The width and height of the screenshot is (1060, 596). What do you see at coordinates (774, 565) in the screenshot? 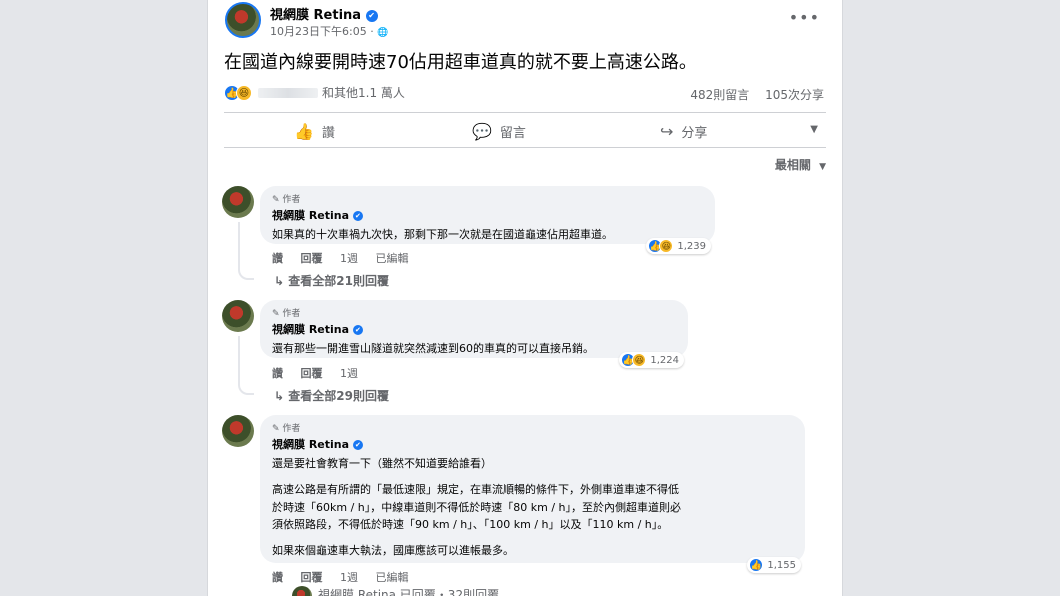
I see `comment-reactions: 👍 1,155` at bounding box center [774, 565].